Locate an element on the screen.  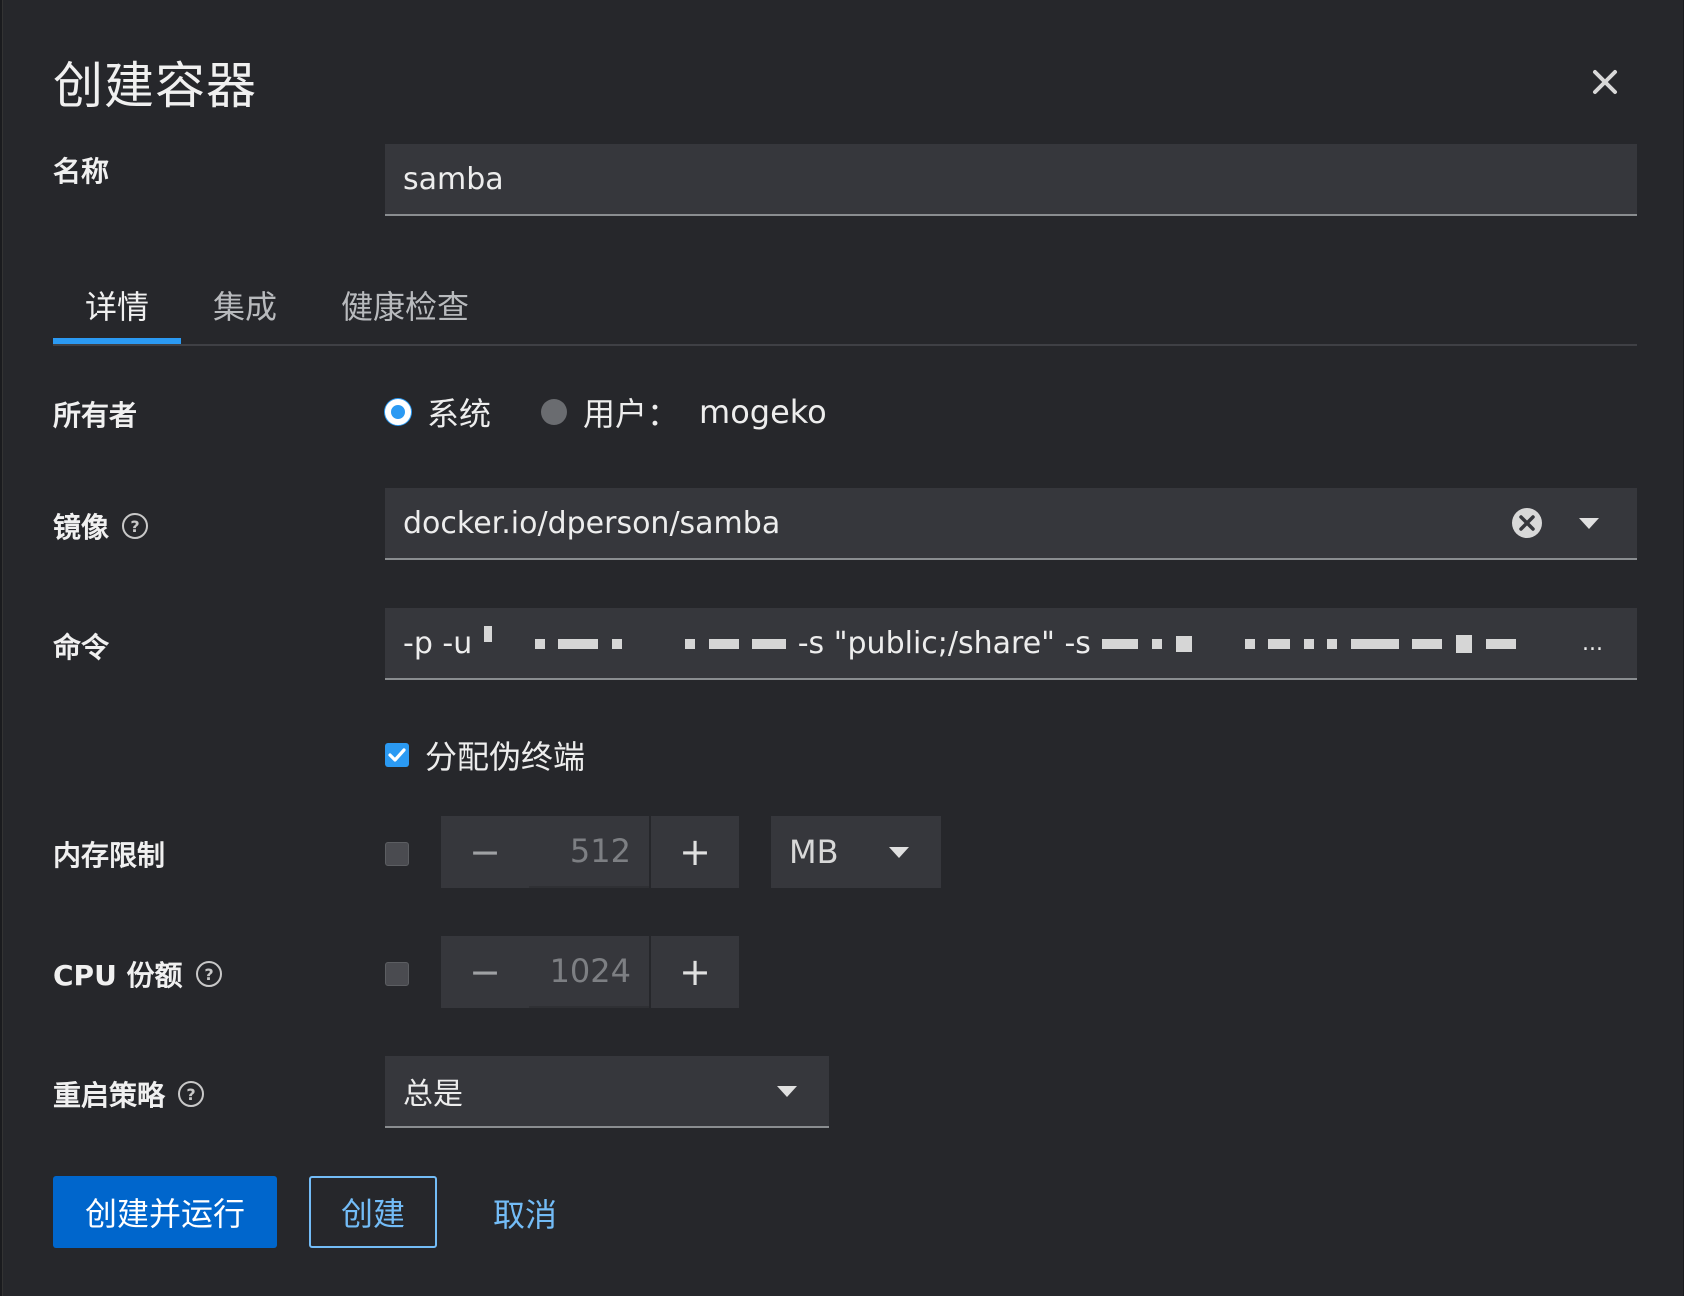
memory-value: 512 is located at coordinates (589, 852).